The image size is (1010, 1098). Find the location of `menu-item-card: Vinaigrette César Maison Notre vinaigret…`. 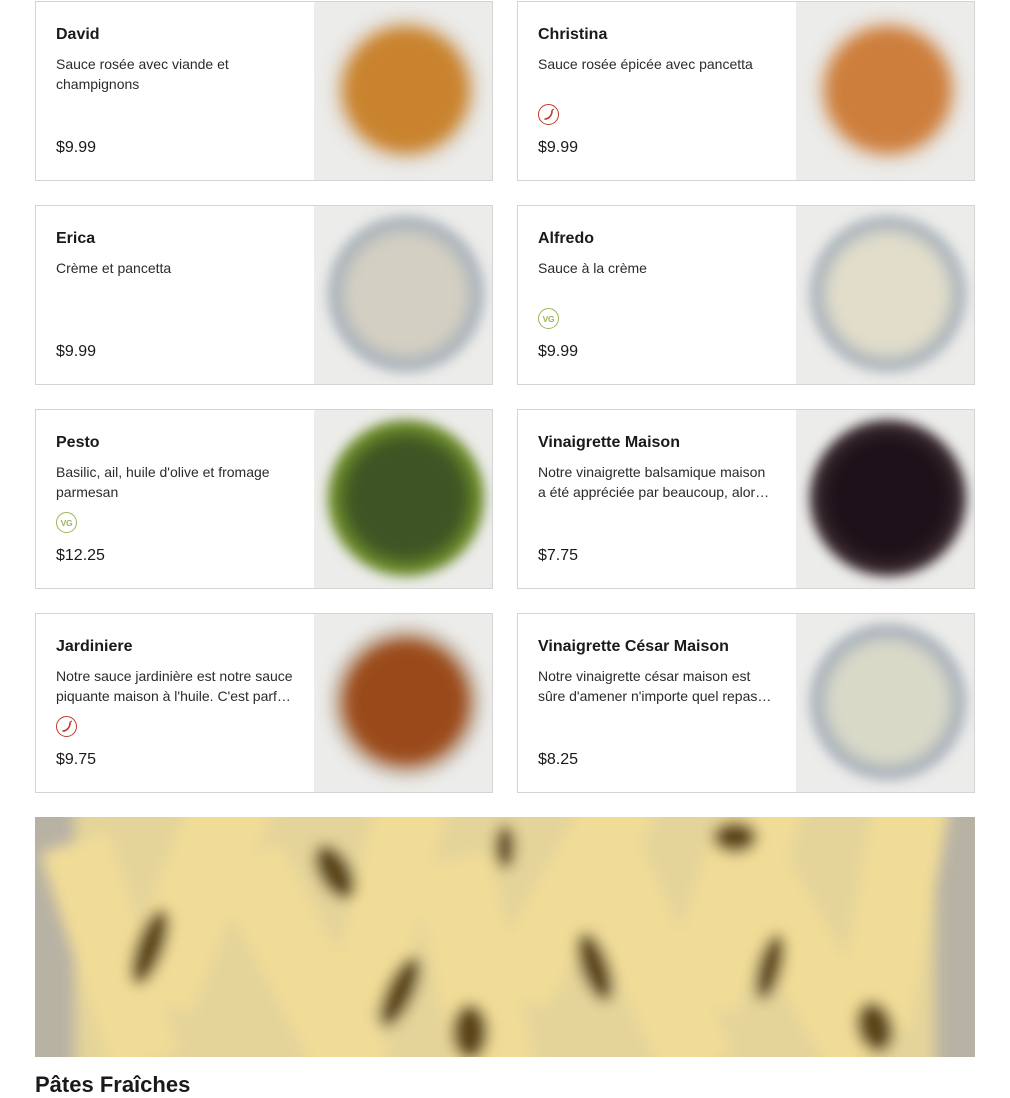

menu-item-card: Vinaigrette César Maison Notre vinaigret… is located at coordinates (746, 703).